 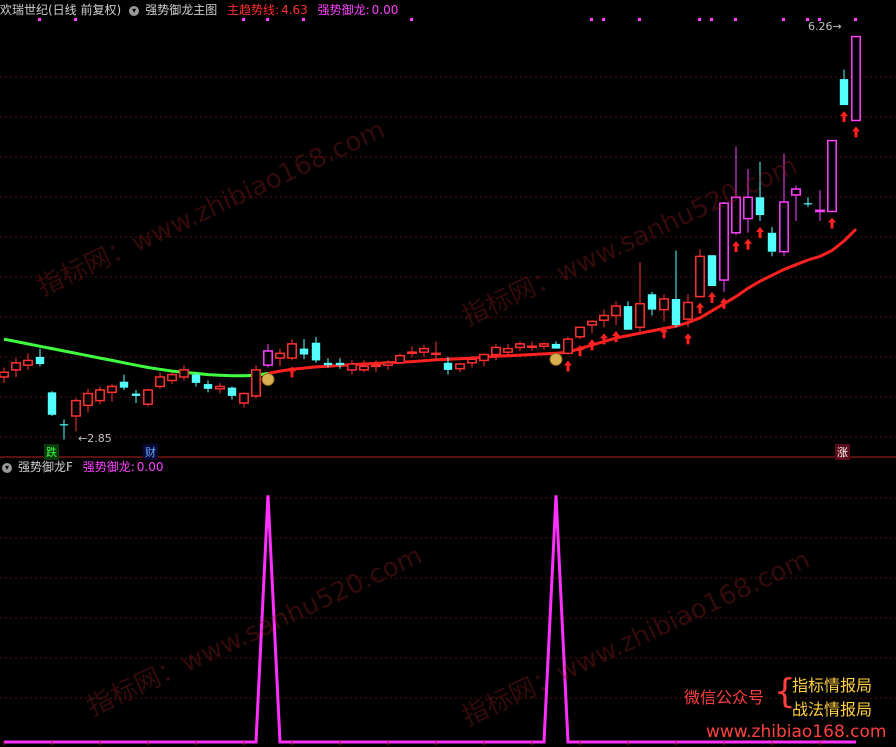 What do you see at coordinates (832, 685) in the screenshot?
I see `promo-line-1: 指标情报局` at bounding box center [832, 685].